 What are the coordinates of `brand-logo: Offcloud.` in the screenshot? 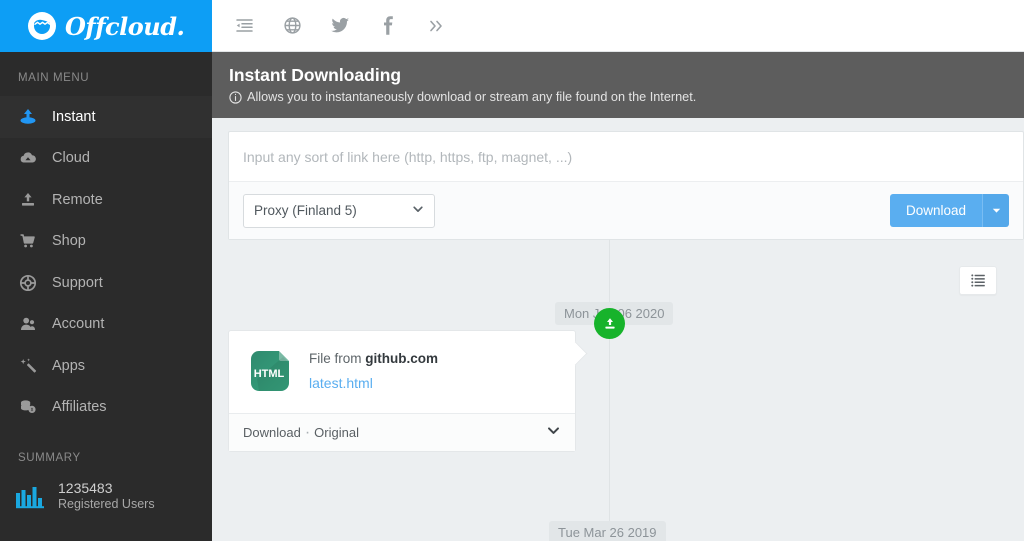 It's located at (106, 26).